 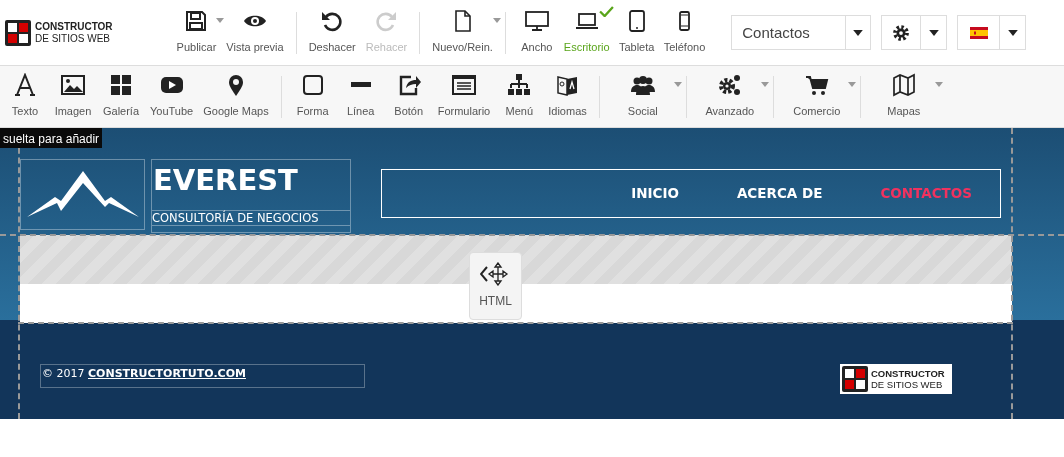 I want to click on translate-cards-icon, so click(x=567, y=85).